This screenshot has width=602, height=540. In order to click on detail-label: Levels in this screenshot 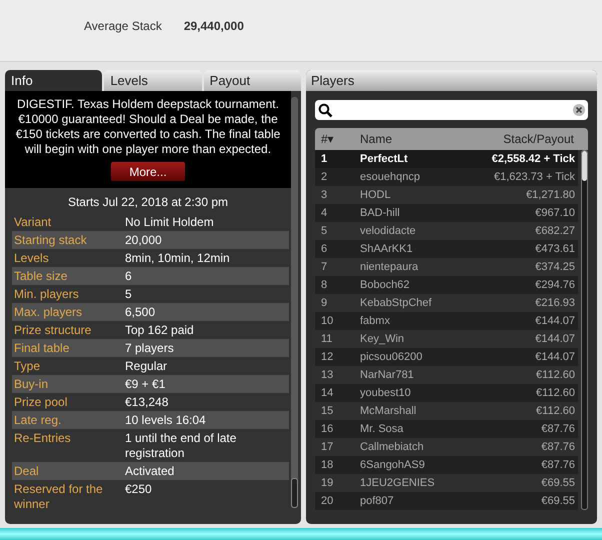, I will do `click(31, 258)`.